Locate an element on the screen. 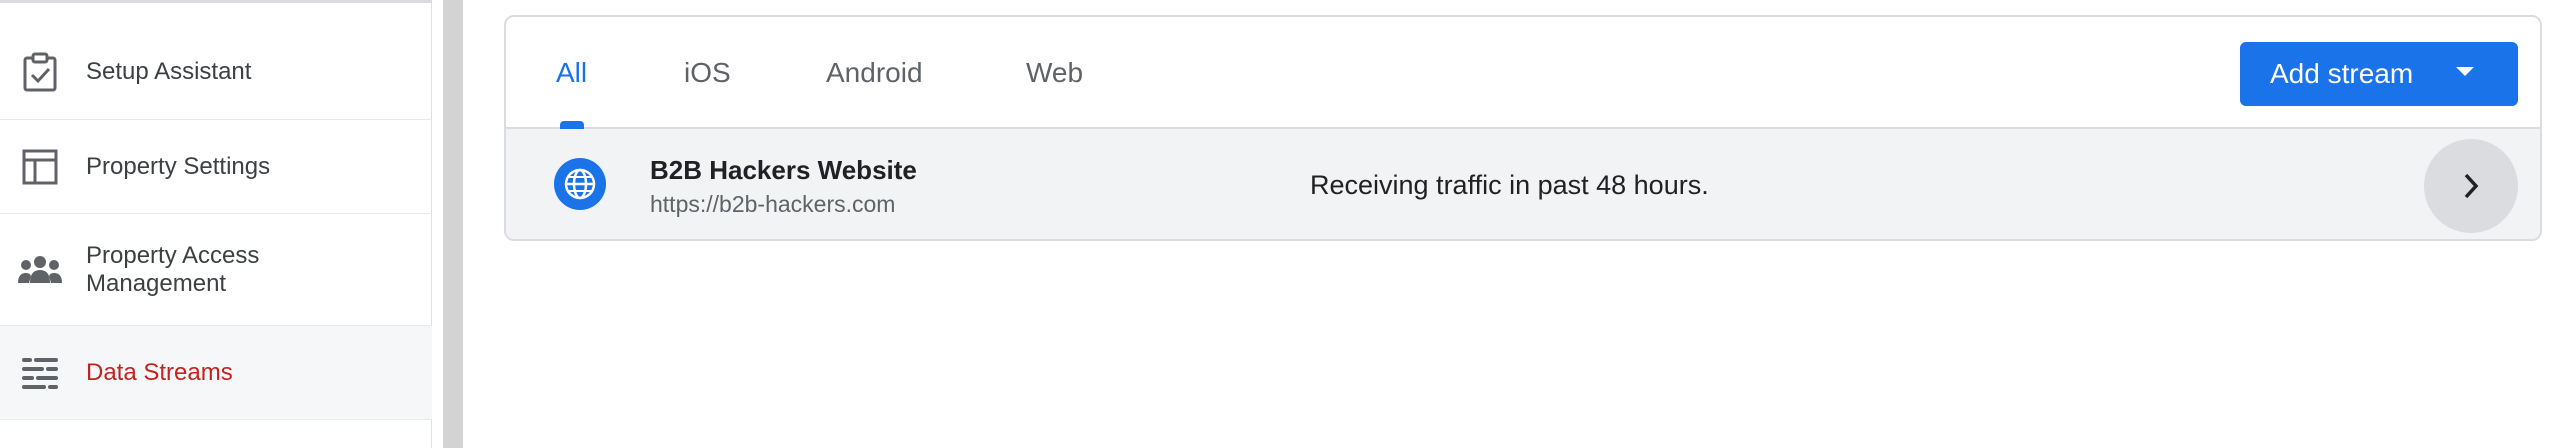  sidebar-item-label-line-1: Property Access is located at coordinates (173, 255).